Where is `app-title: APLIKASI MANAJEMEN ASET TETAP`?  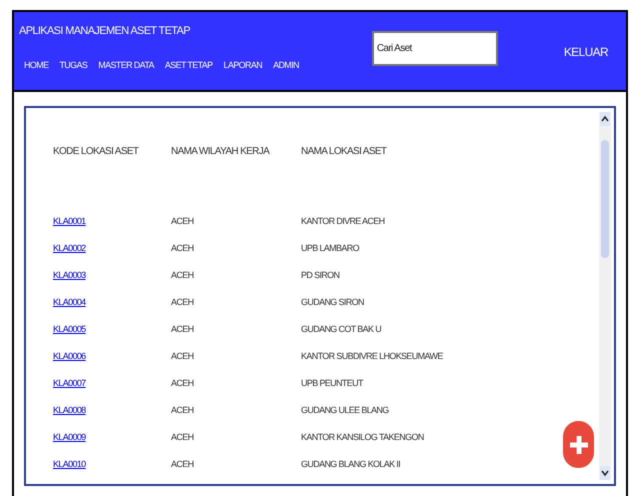
app-title: APLIKASI MANAJEMEN ASET TETAP is located at coordinates (104, 31).